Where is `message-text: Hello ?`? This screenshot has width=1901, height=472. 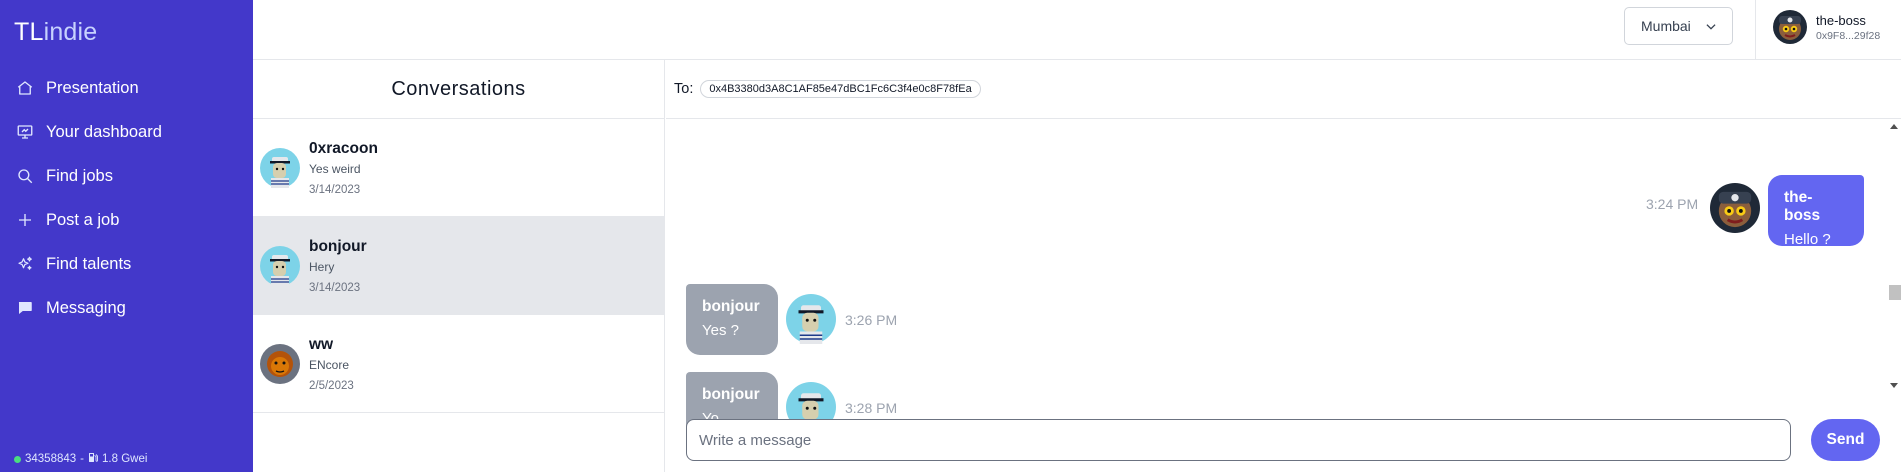 message-text: Hello ? is located at coordinates (1807, 239).